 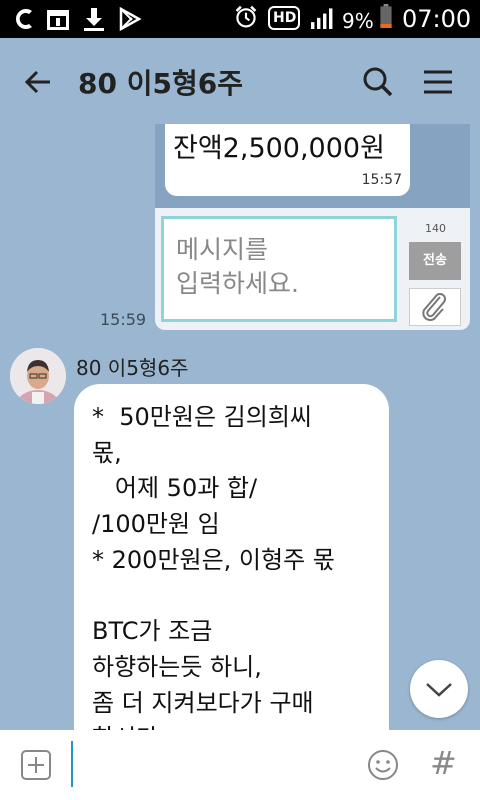 I want to click on image-char-count: 140, so click(x=435, y=228).